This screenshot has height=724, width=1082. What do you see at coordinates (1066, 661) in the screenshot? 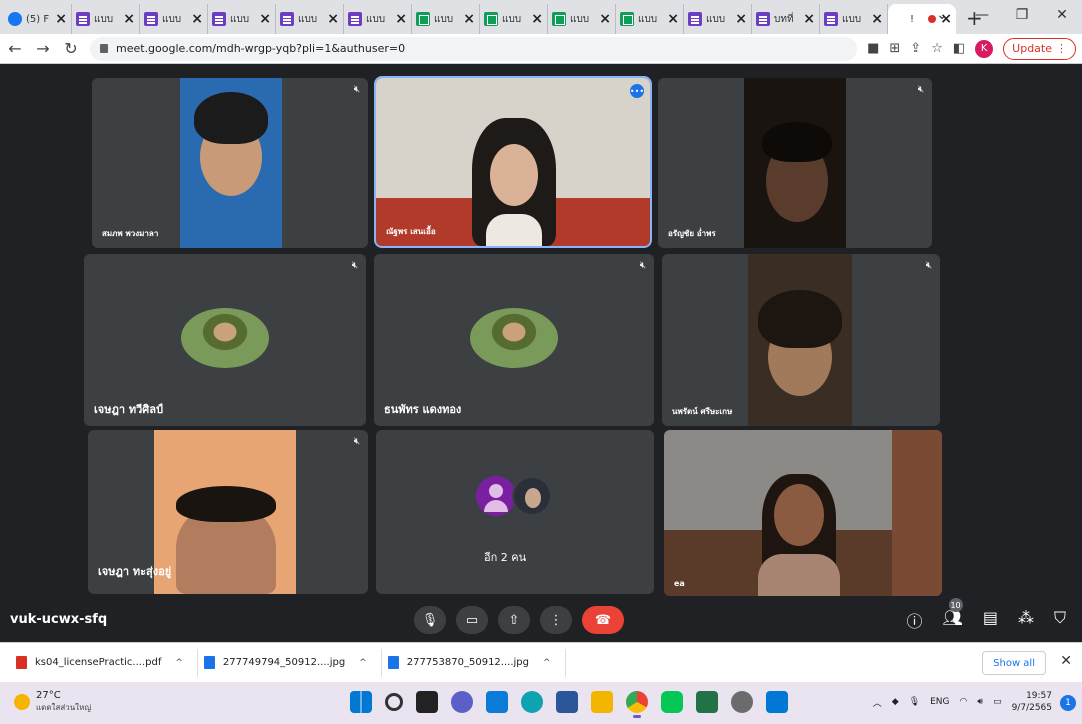
I see `close-downloads-icon: ✕` at bounding box center [1066, 661].